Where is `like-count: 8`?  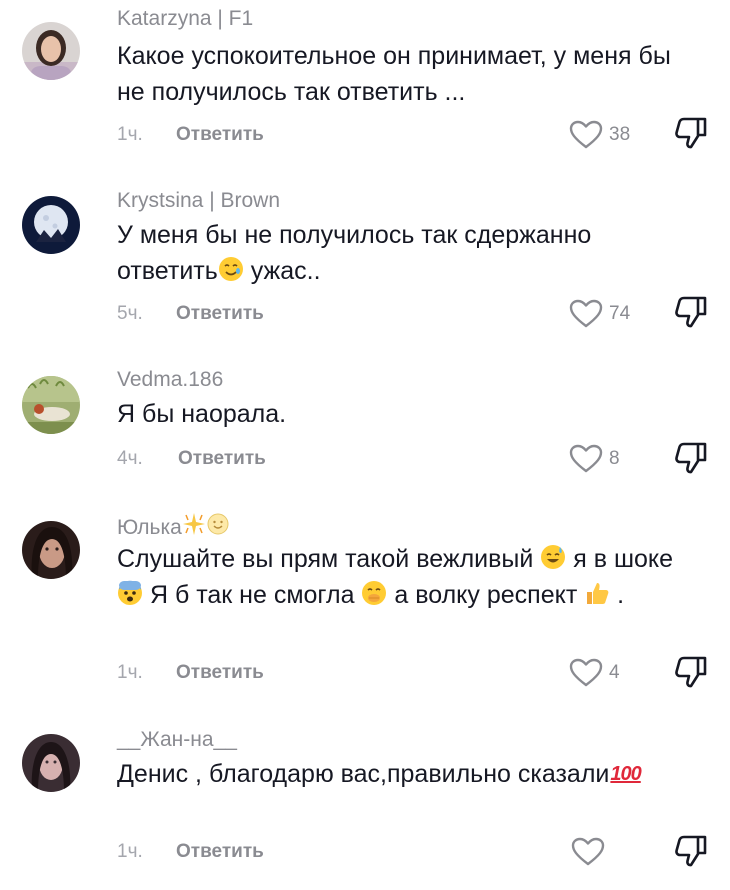
like-count: 8 is located at coordinates (614, 458).